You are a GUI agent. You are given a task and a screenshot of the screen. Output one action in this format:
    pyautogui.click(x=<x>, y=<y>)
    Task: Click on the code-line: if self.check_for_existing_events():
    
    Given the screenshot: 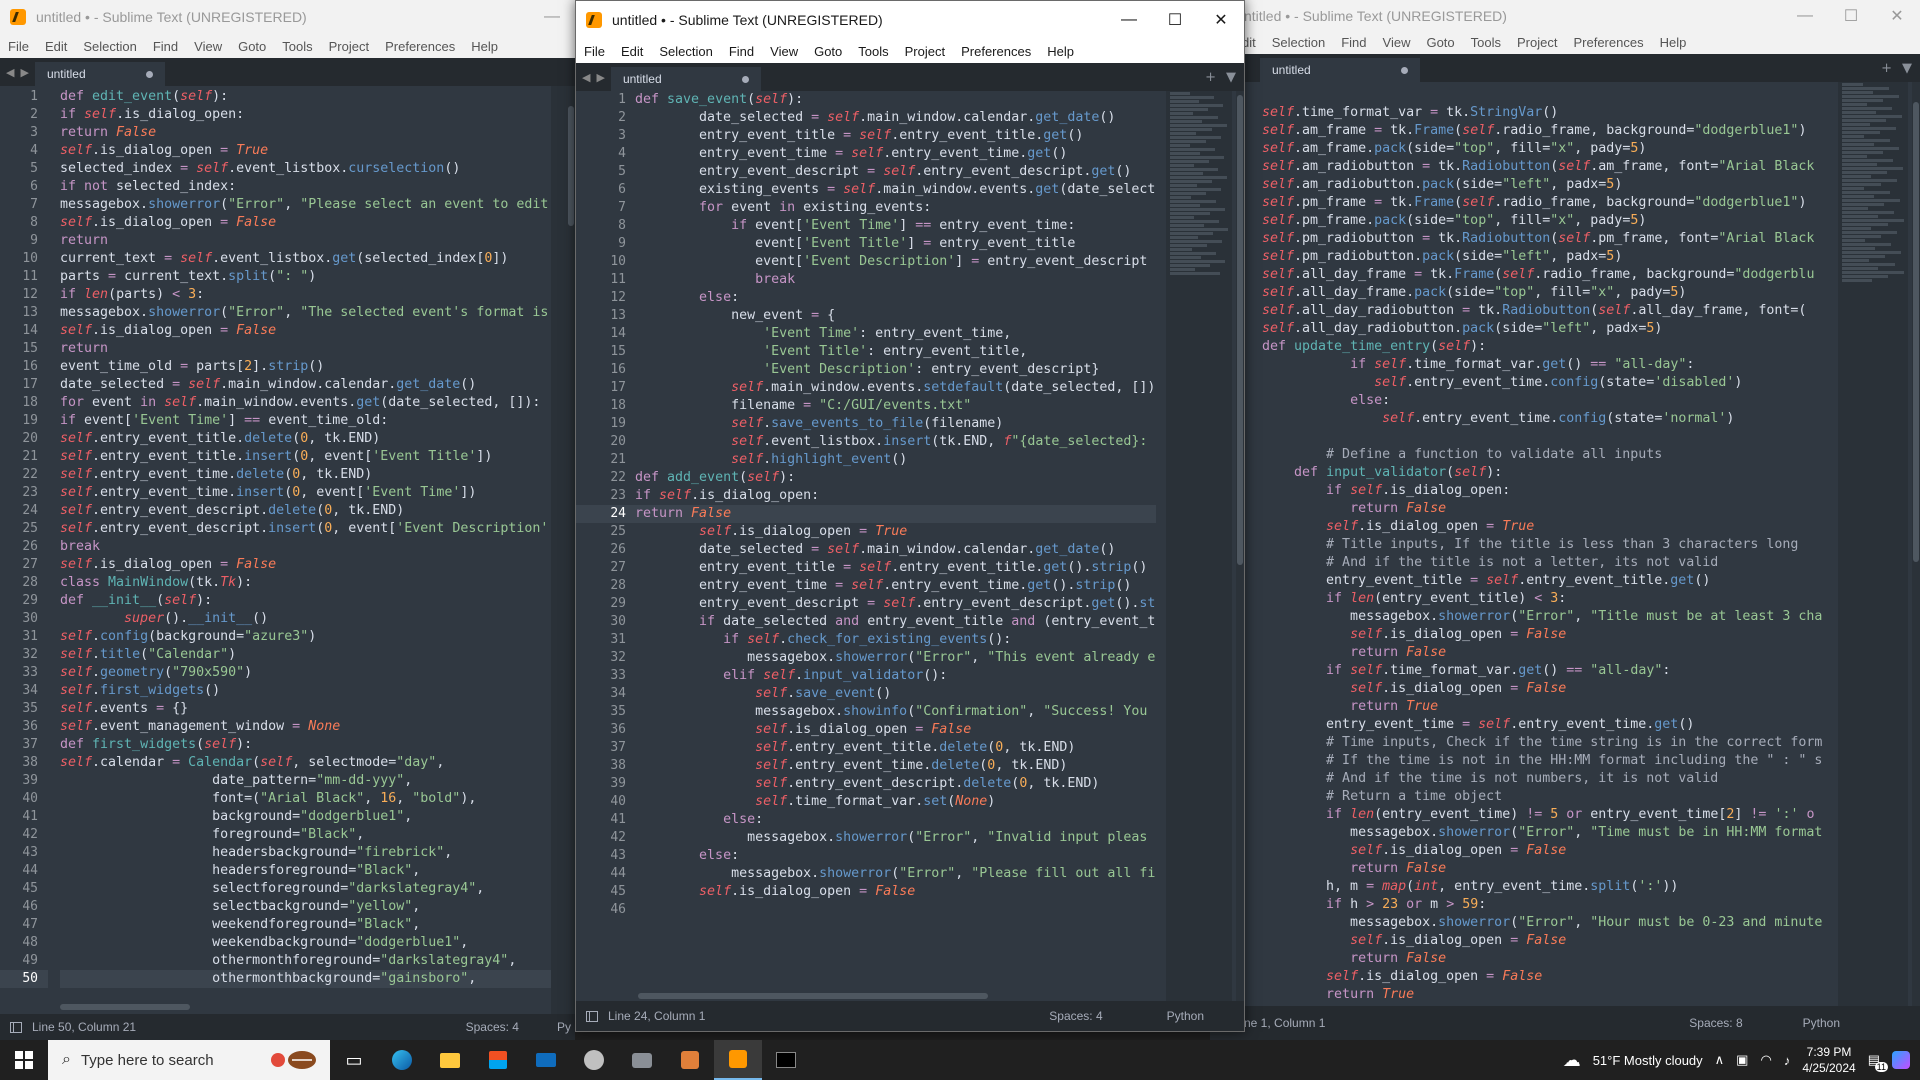 What is the action you would take?
    pyautogui.click(x=895, y=640)
    